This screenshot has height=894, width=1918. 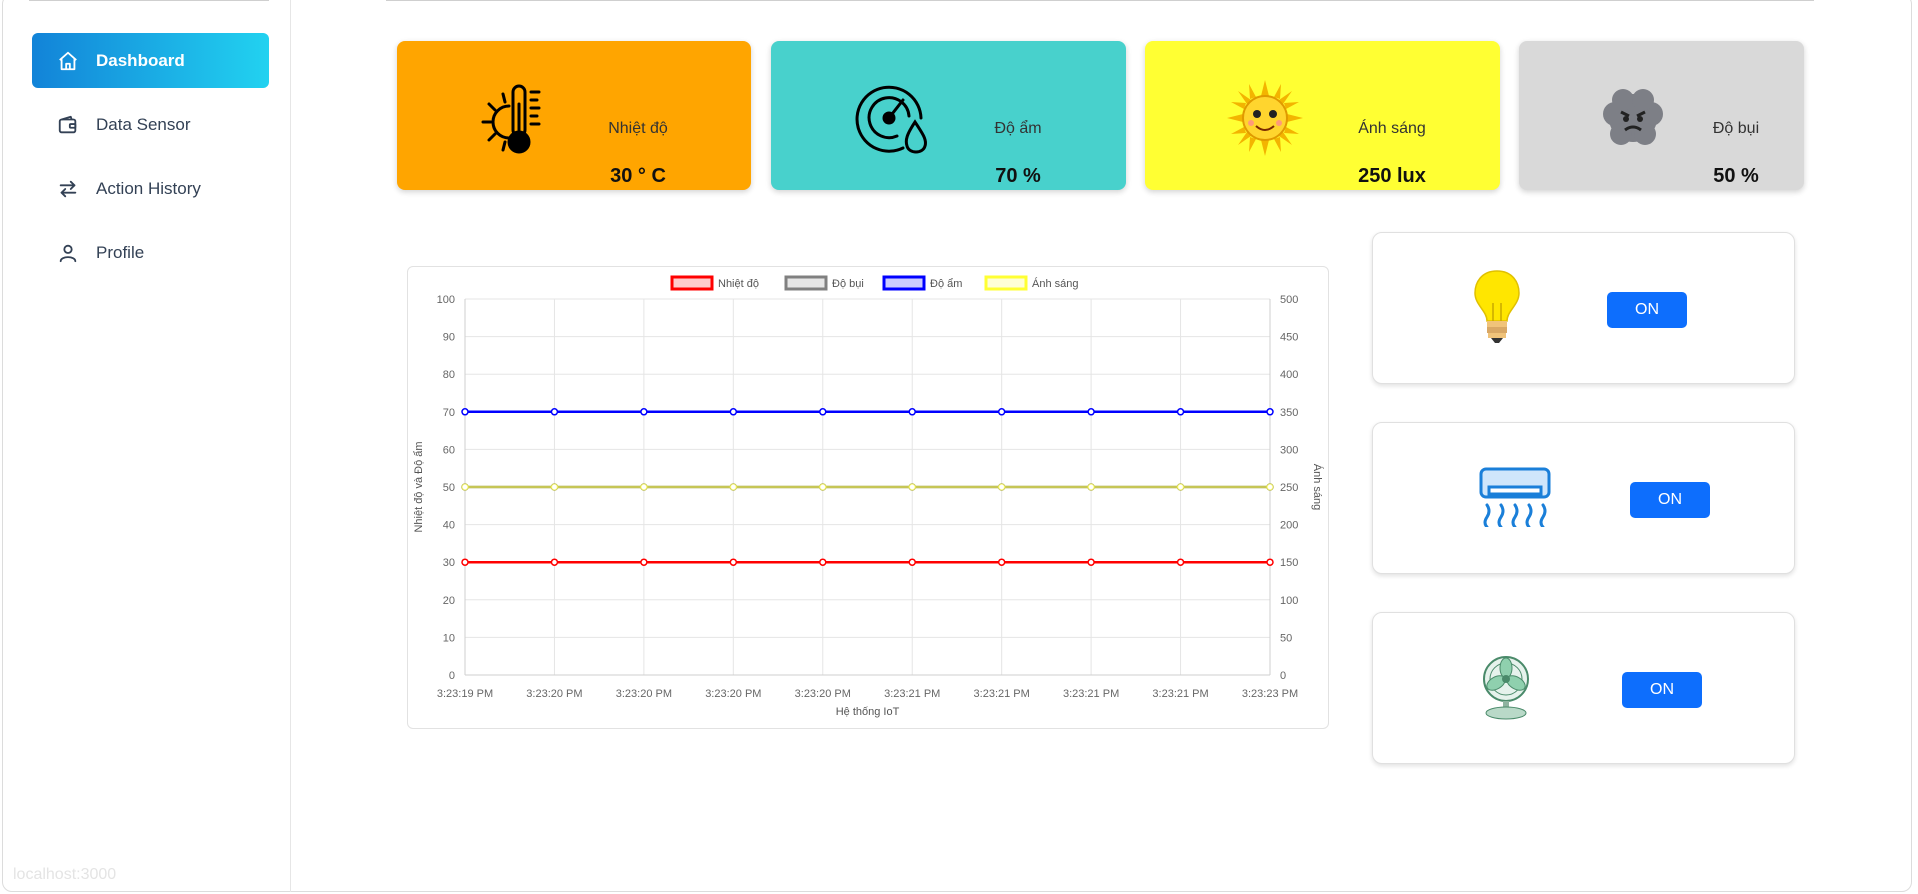 What do you see at coordinates (1018, 128) in the screenshot?
I see `card-label: Độ ẩm` at bounding box center [1018, 128].